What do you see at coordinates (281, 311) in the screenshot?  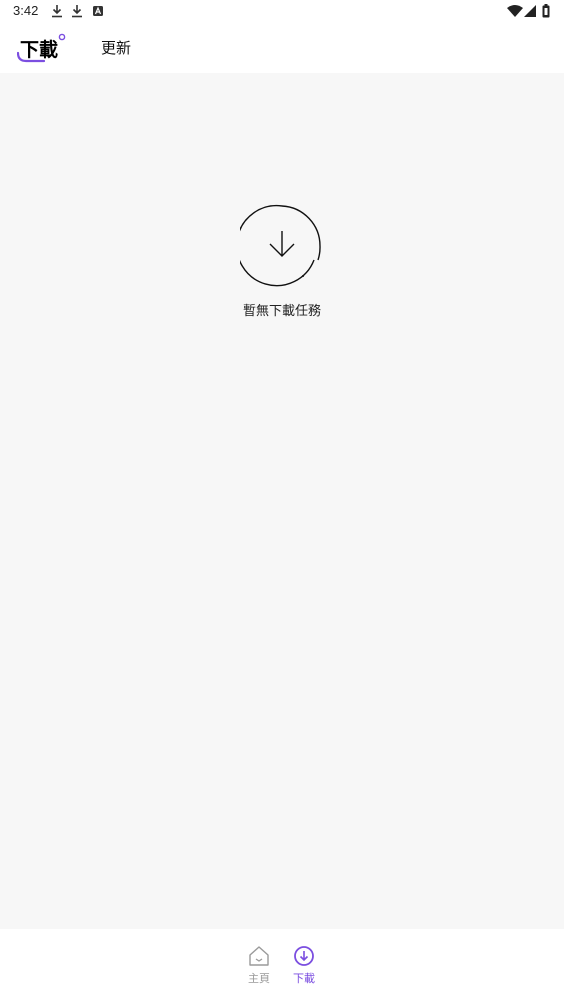 I see `empty-message: 暫無下載任務` at bounding box center [281, 311].